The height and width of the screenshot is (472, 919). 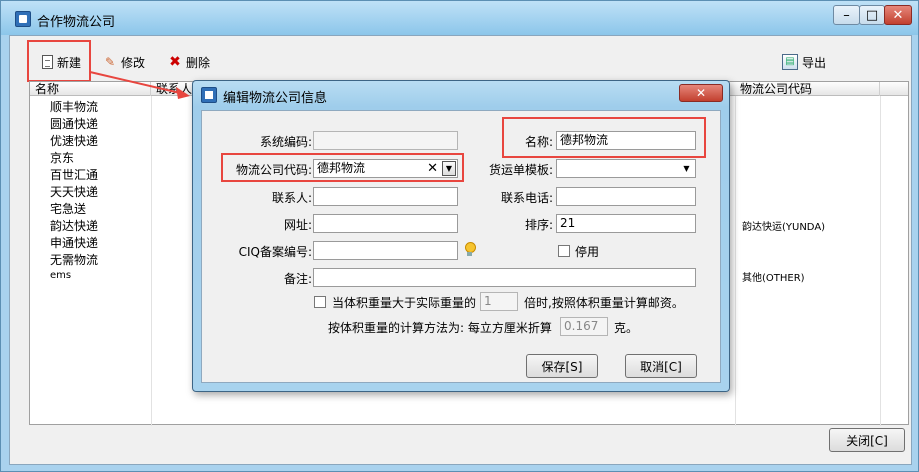 I want to click on edit-button: ✎ 修改, so click(x=124, y=62).